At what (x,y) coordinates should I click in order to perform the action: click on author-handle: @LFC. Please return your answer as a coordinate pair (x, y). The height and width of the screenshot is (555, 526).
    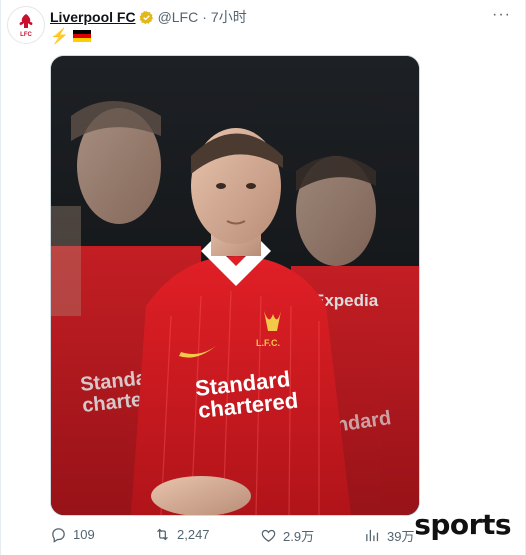
    Looking at the image, I should click on (178, 17).